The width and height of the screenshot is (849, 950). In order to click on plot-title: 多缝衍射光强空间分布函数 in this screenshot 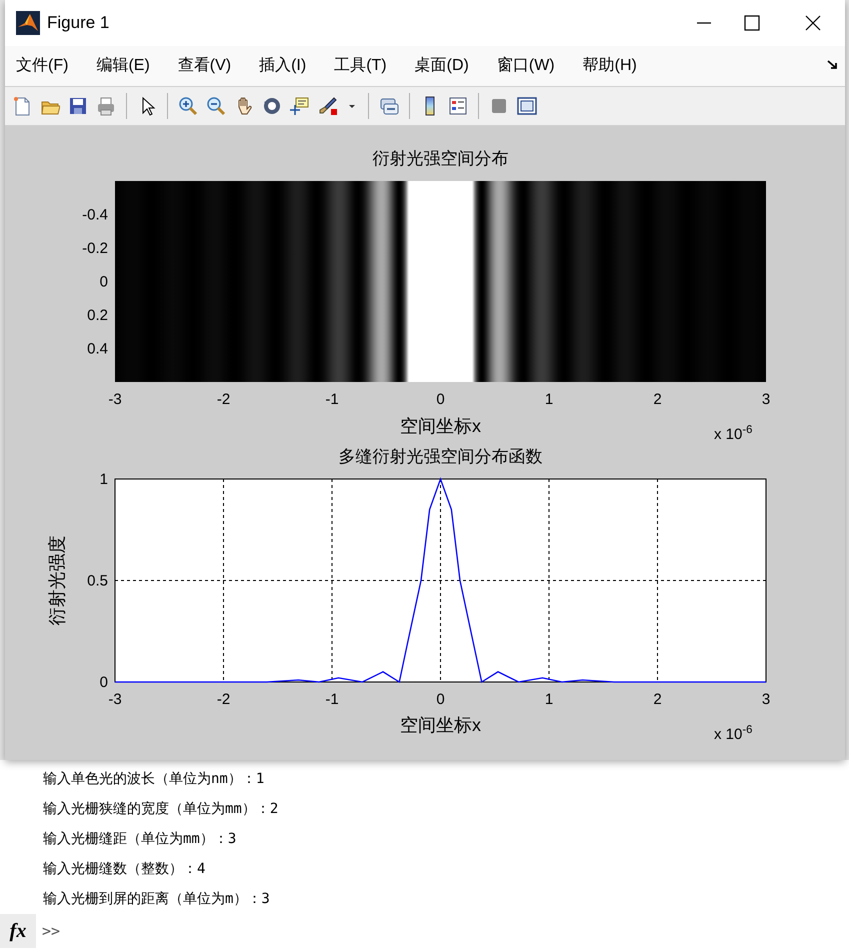, I will do `click(440, 456)`.